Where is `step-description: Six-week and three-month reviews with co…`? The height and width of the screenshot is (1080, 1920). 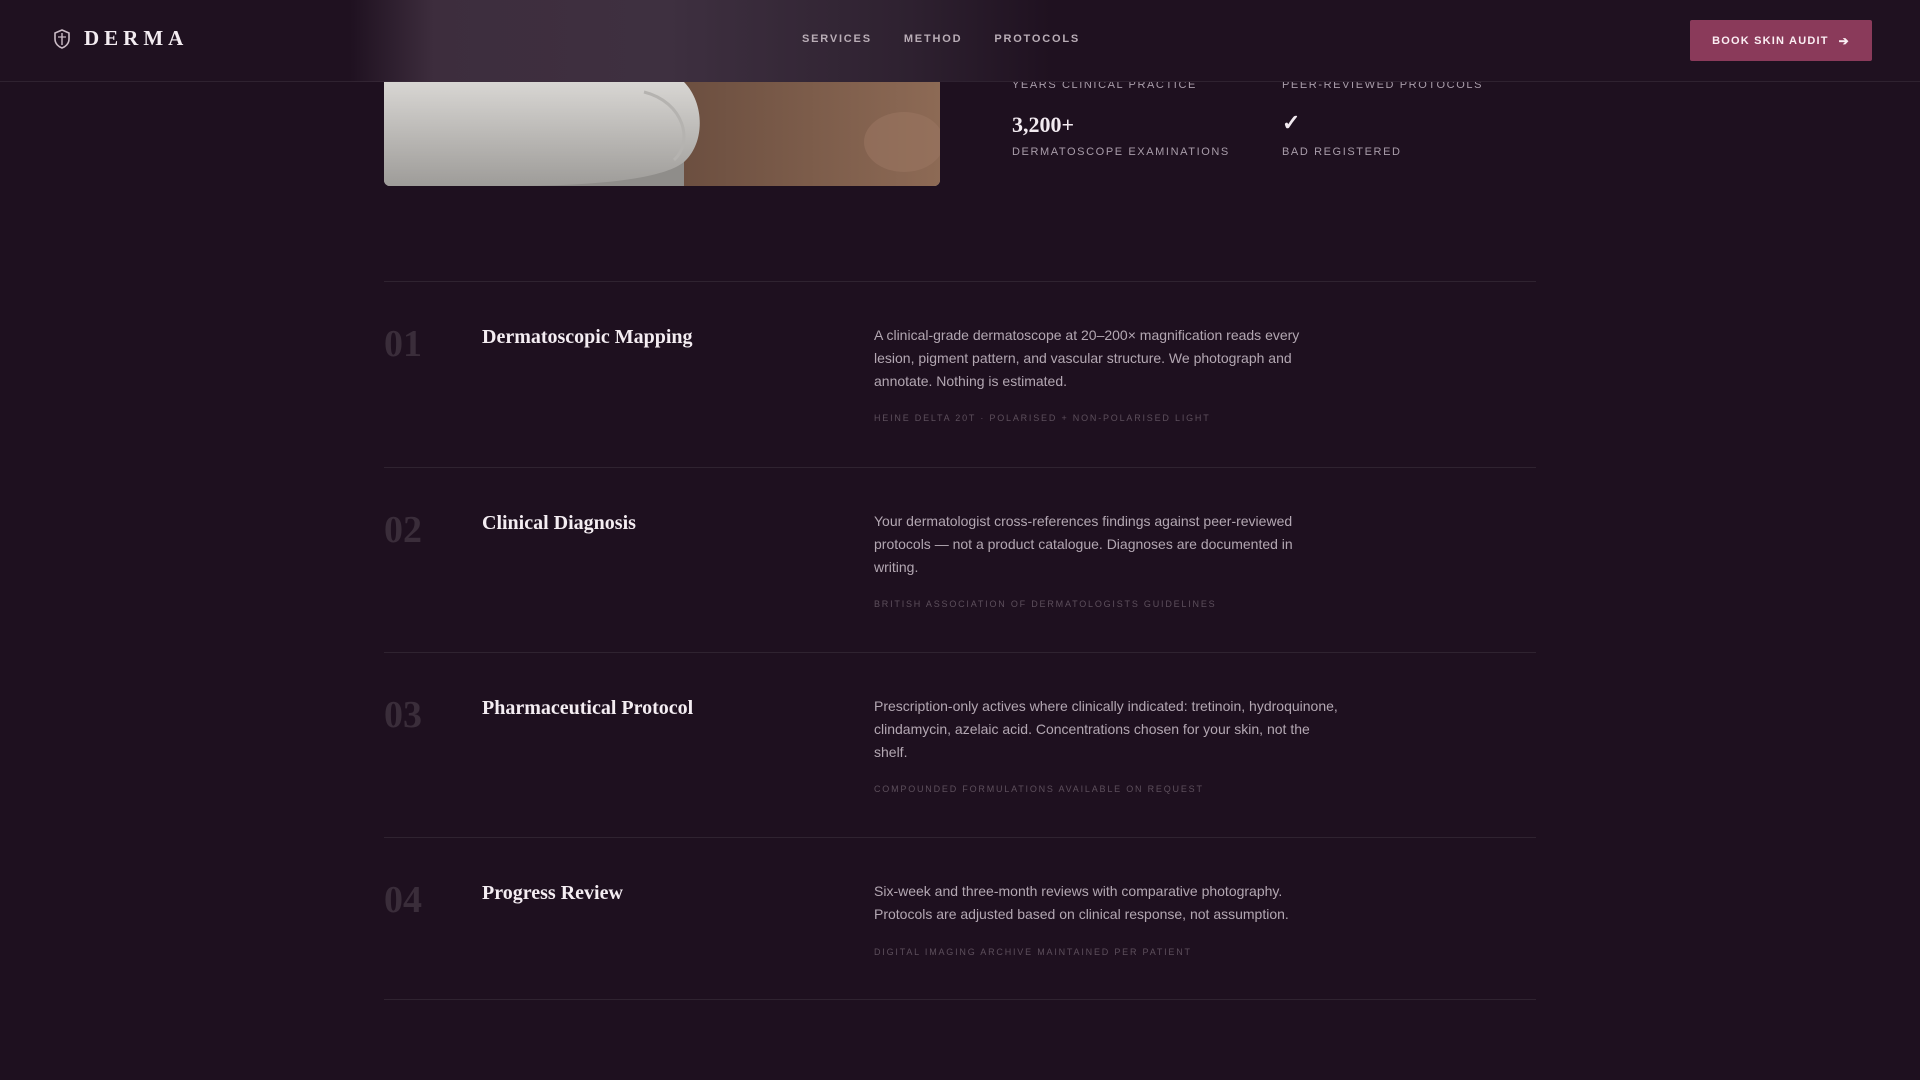
step-description: Six-week and three-month reviews with co… is located at coordinates (1081, 903).